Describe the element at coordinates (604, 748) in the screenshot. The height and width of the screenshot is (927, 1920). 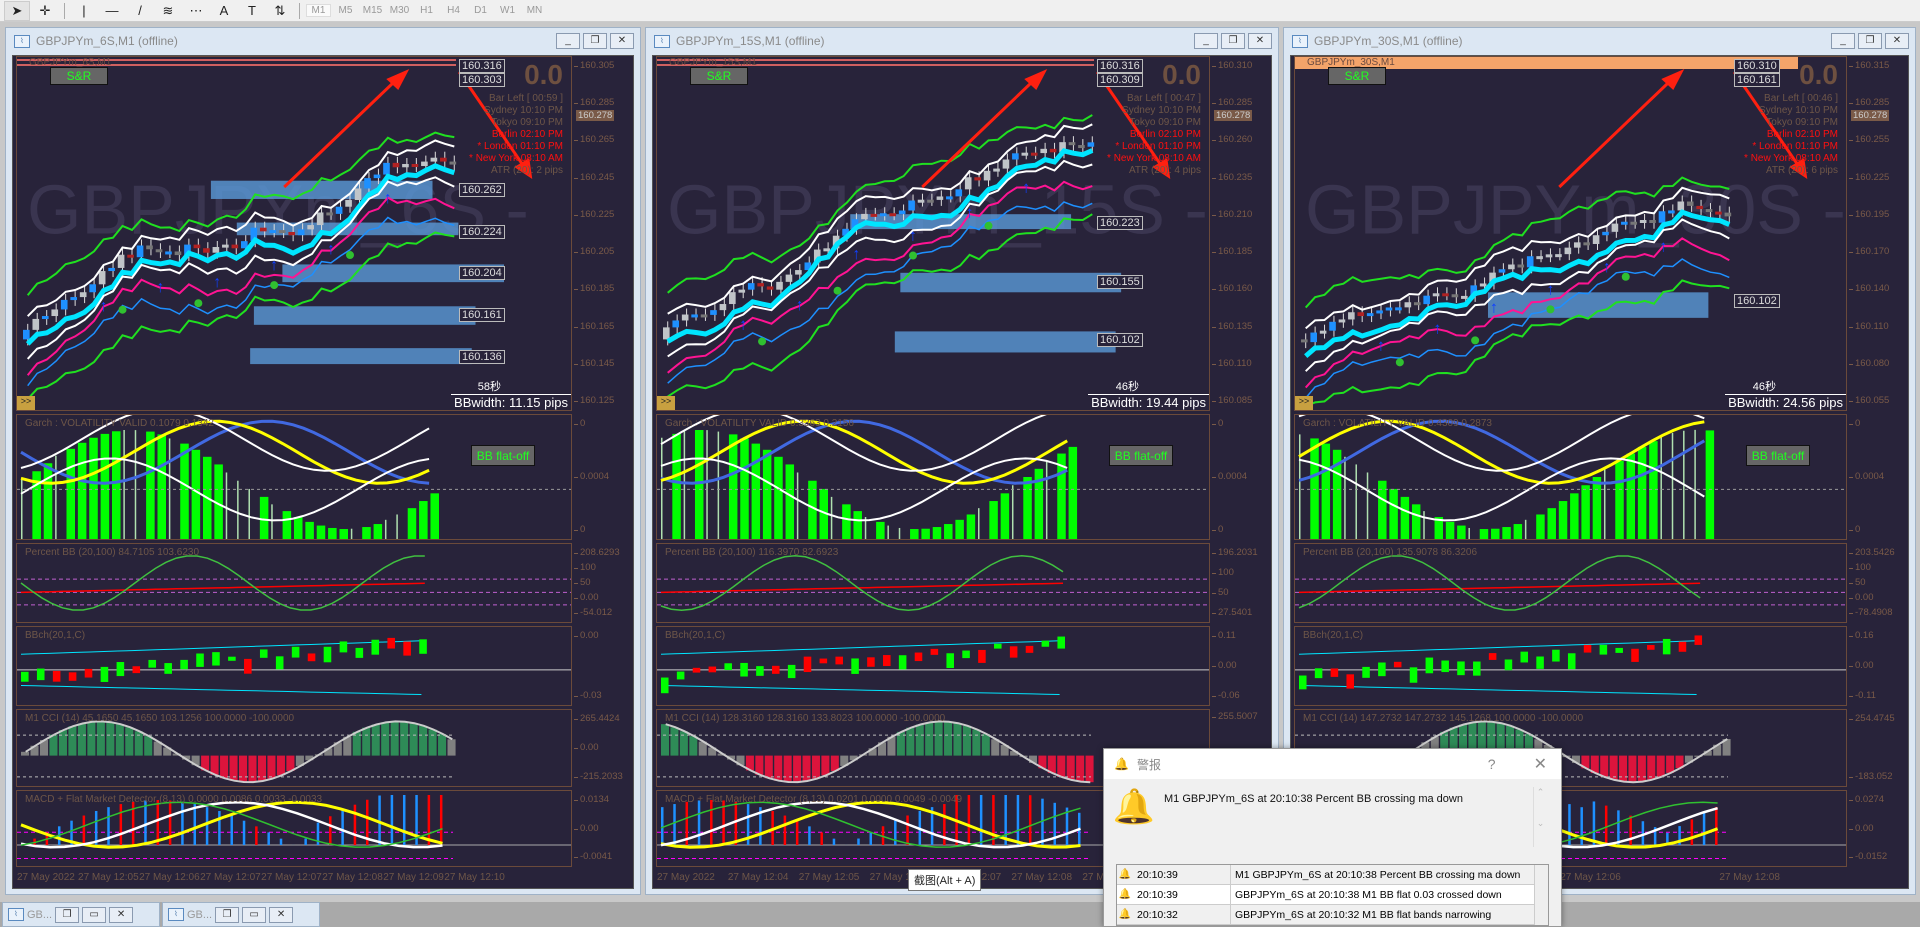
I see `cci-pane-axis: 265.4424 0.00 -215.2033` at that location.